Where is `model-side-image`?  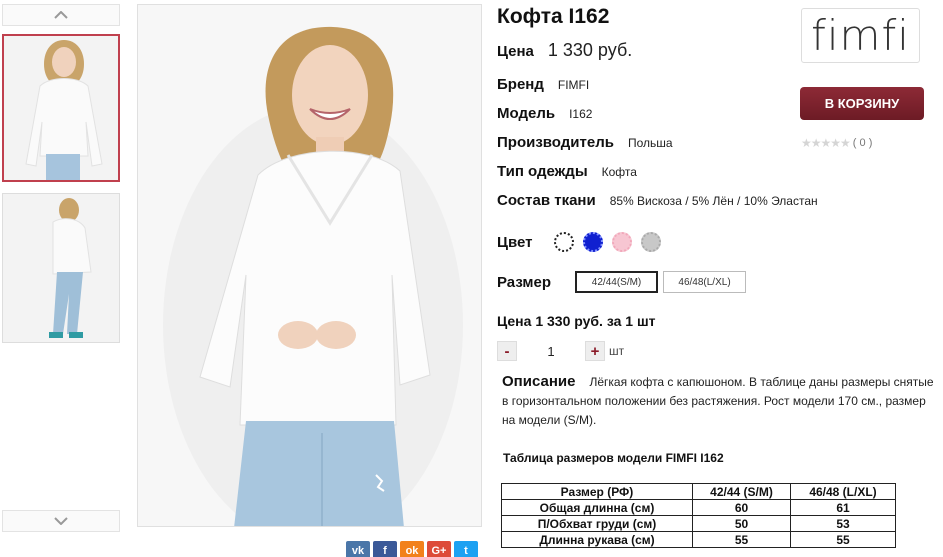 model-side-image is located at coordinates (61, 268).